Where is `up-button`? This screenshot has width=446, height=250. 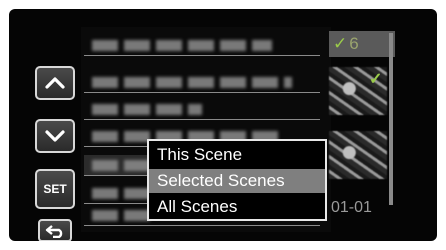
up-button is located at coordinates (55, 83).